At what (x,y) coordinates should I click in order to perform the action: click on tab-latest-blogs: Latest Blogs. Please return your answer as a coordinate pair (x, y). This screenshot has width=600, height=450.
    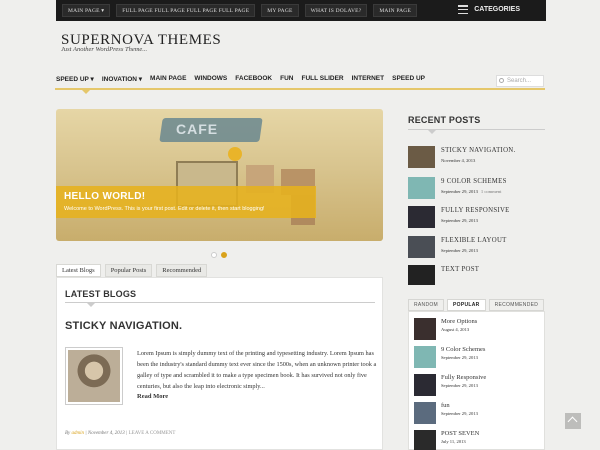
    Looking at the image, I should click on (78, 270).